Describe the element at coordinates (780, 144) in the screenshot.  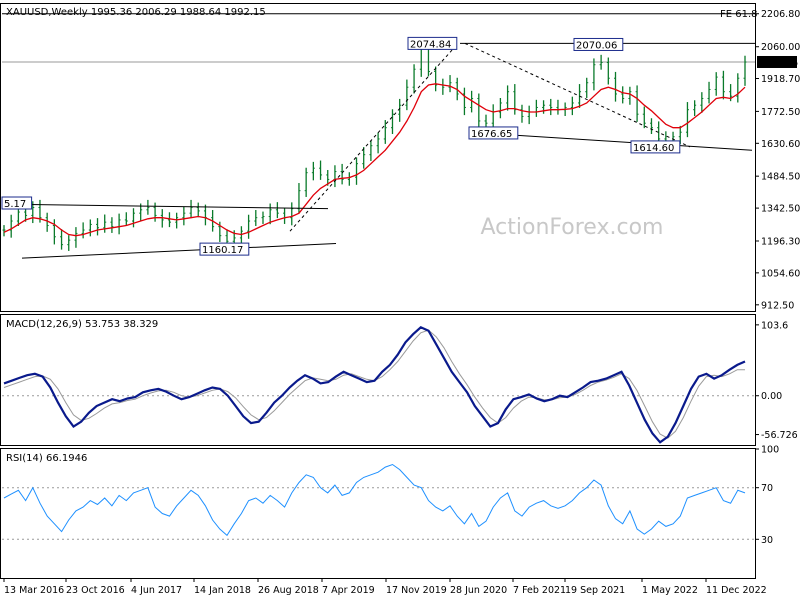
I see `price-y-tick-label: 1630.60` at that location.